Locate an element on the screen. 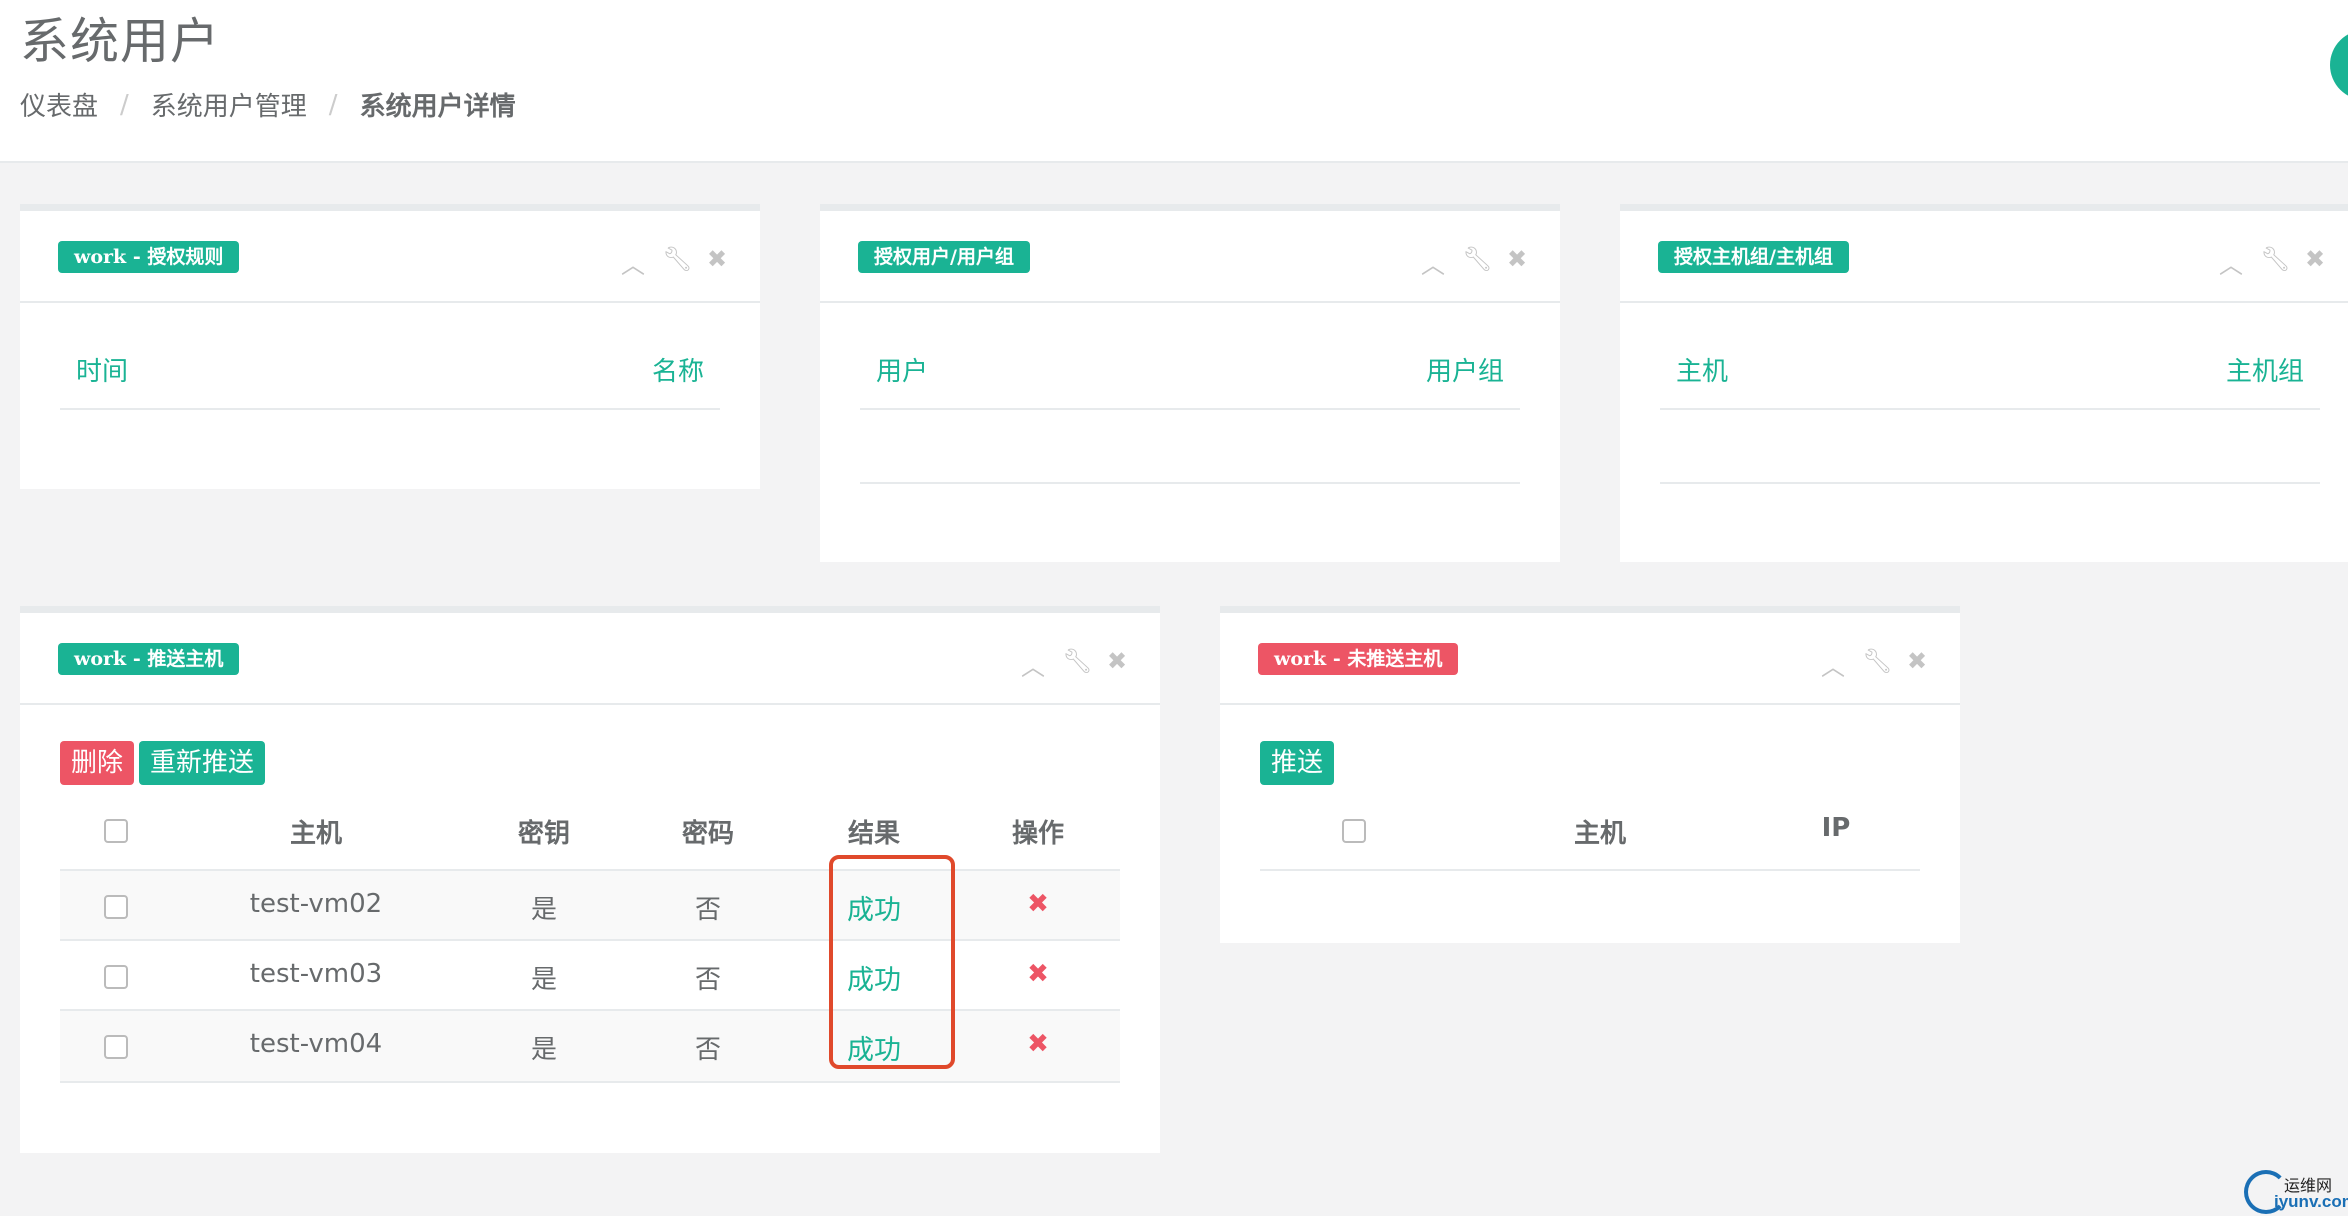 The image size is (2348, 1216). table-header: 主机 主机组 is located at coordinates (1990, 369).